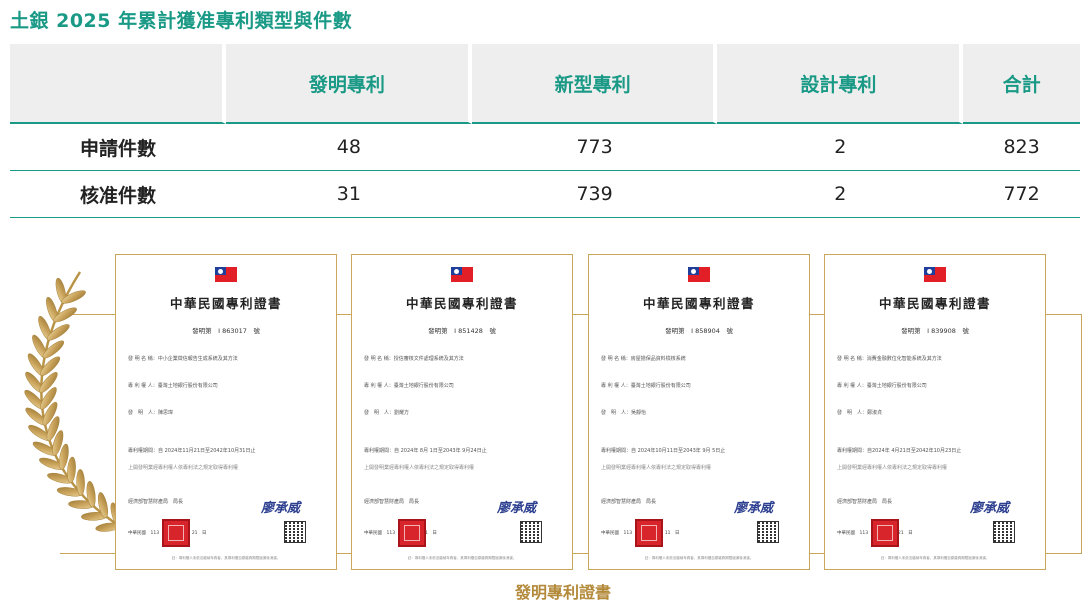 The height and width of the screenshot is (608, 1090). What do you see at coordinates (414, 359) in the screenshot?
I see `certificate-invention-name: 發 明 名 稱：授信審核文件處理系統及其方法` at bounding box center [414, 359].